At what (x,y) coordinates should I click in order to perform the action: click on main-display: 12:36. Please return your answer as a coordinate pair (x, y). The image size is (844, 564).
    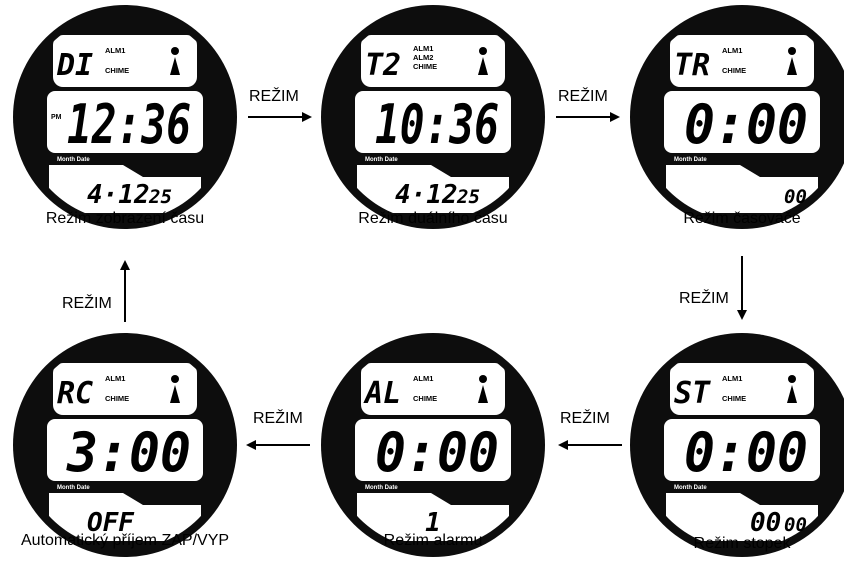
    Looking at the image, I should click on (129, 124).